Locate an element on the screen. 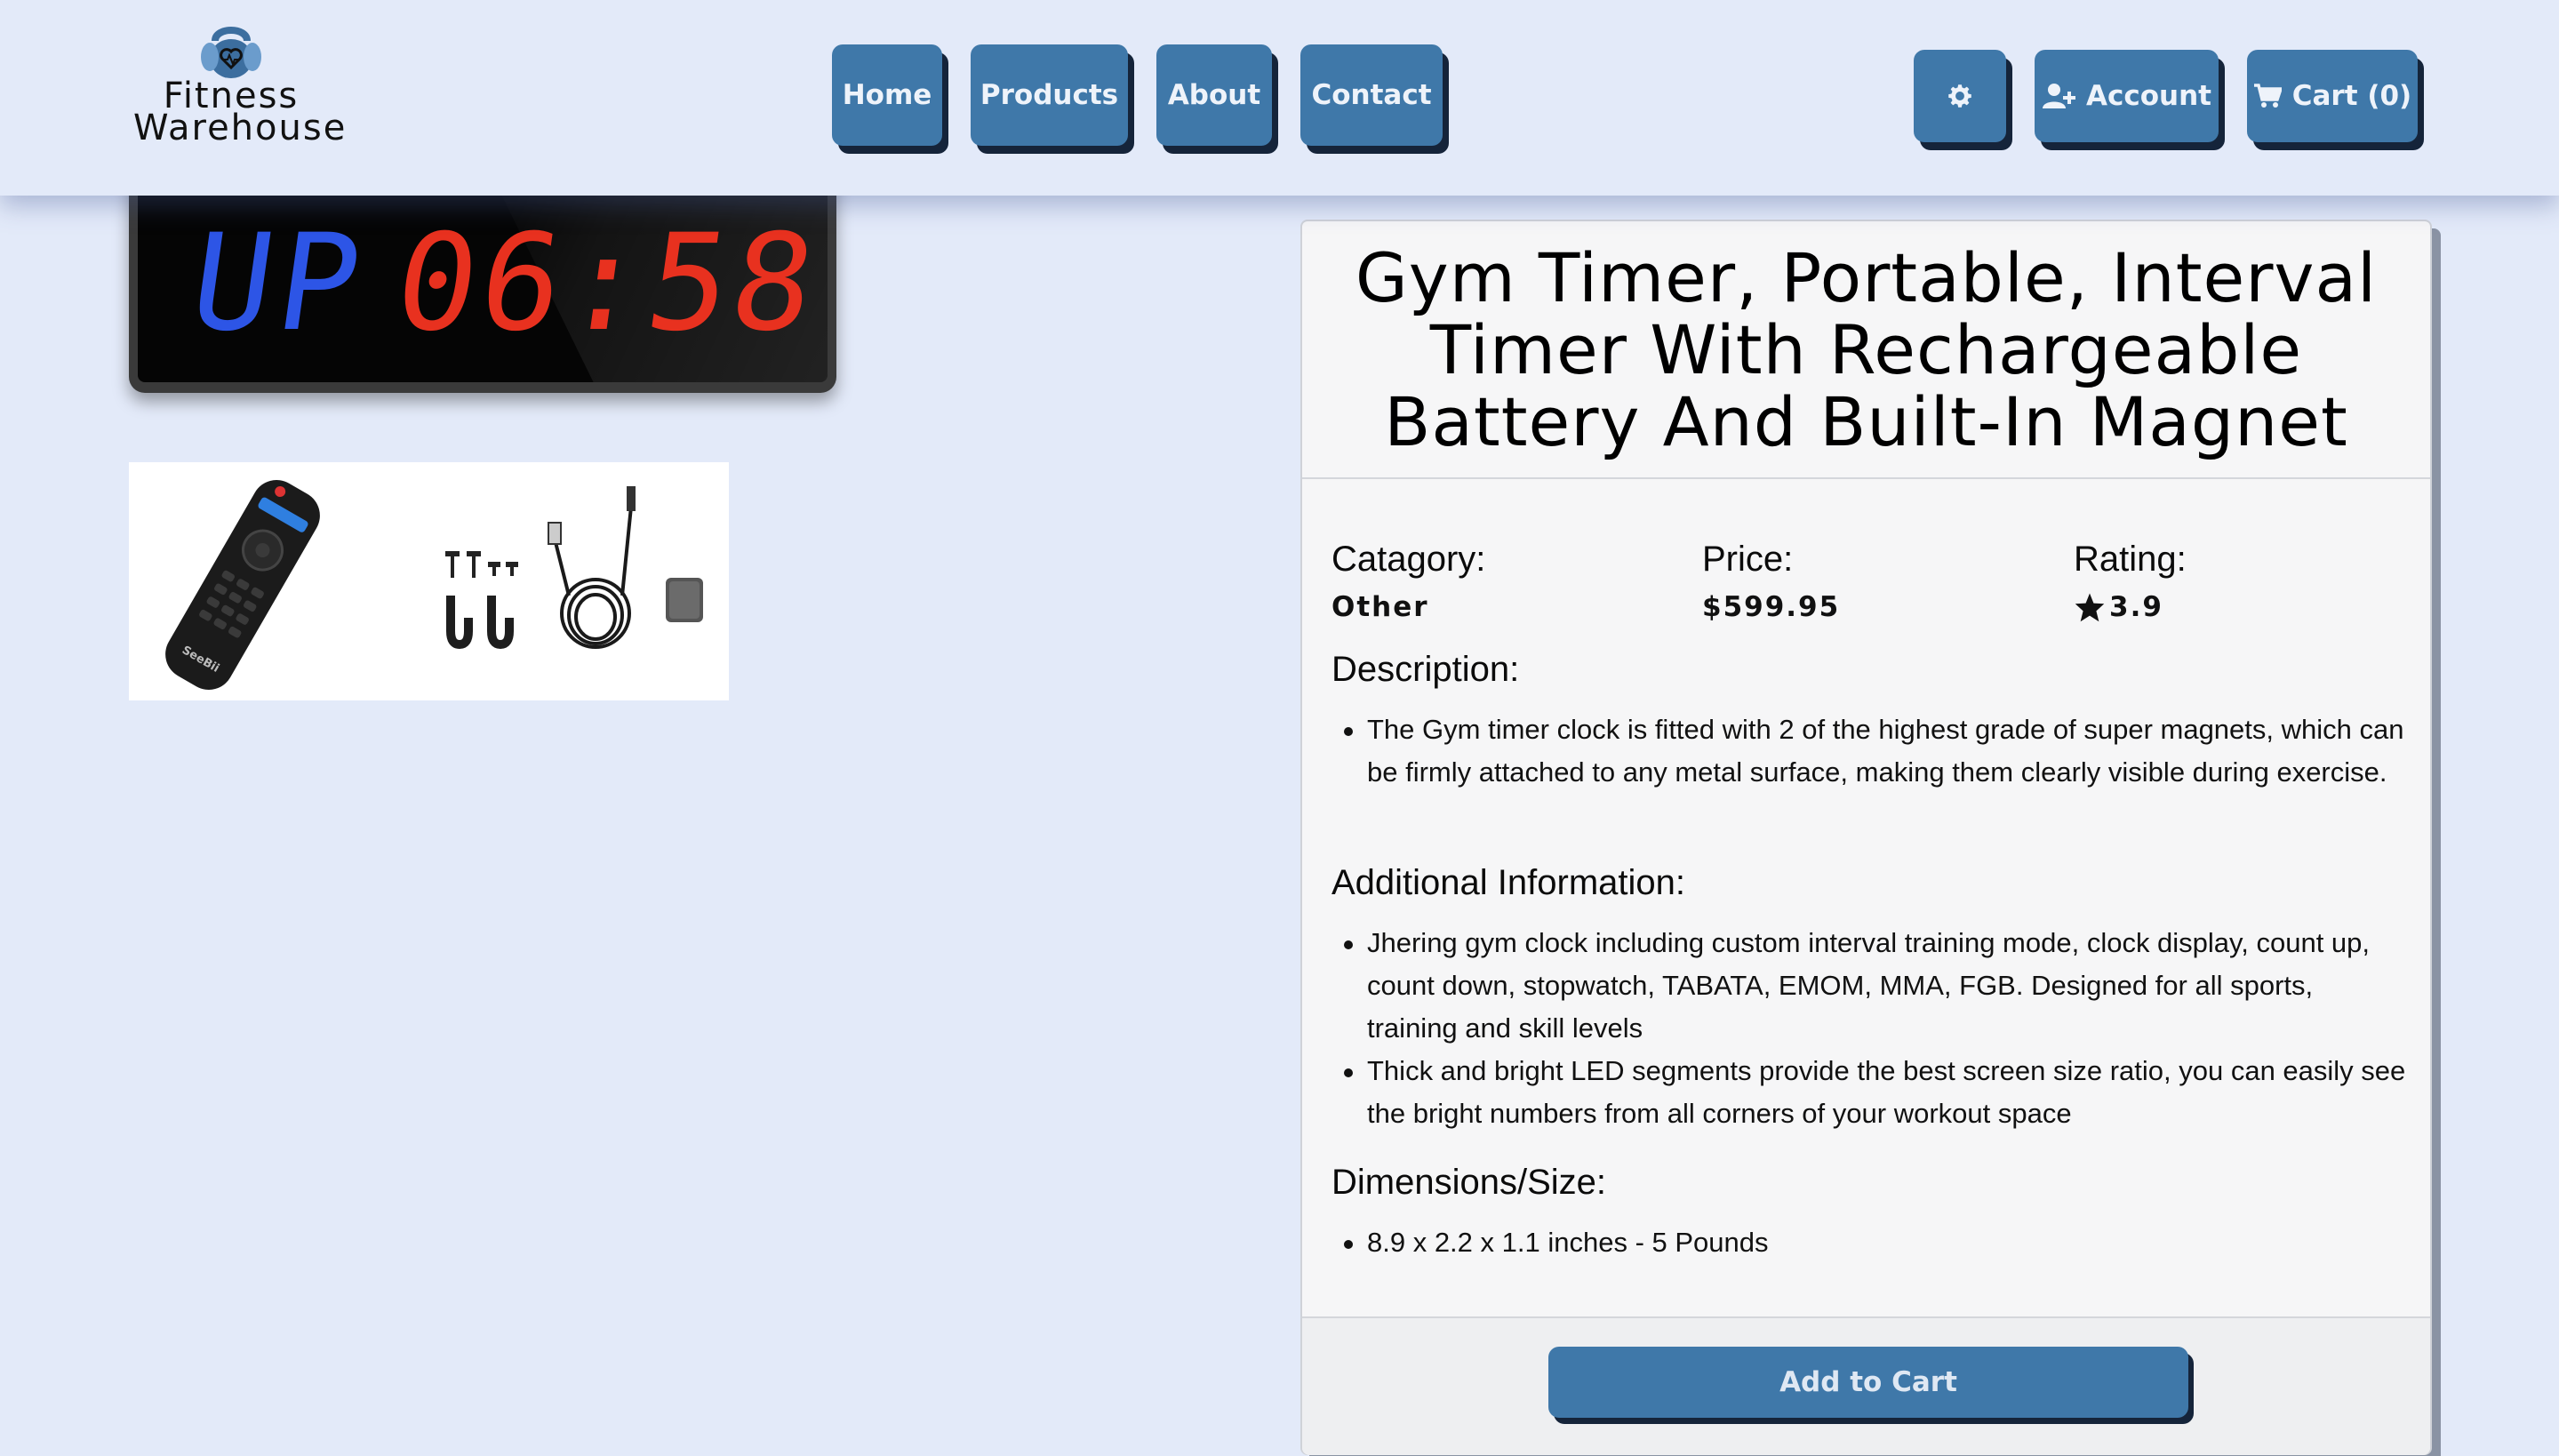 This screenshot has width=2559, height=1456. dimensions-heading: Dimensions/Size: is located at coordinates (1469, 1182).